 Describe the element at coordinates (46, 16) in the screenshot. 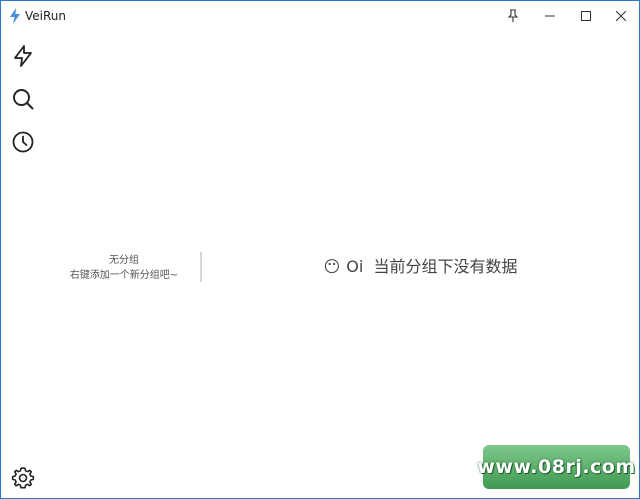

I see `window-title: VeiRun` at that location.